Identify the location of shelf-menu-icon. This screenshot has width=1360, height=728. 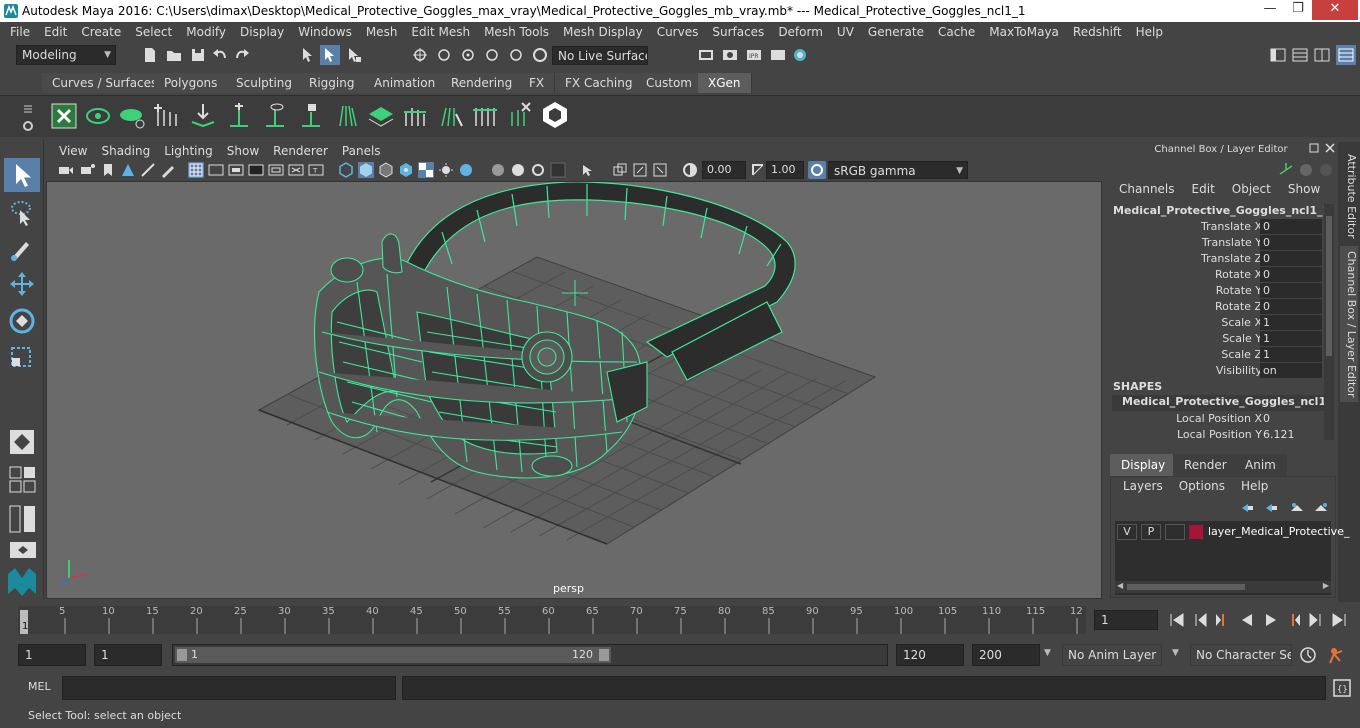
(28, 109).